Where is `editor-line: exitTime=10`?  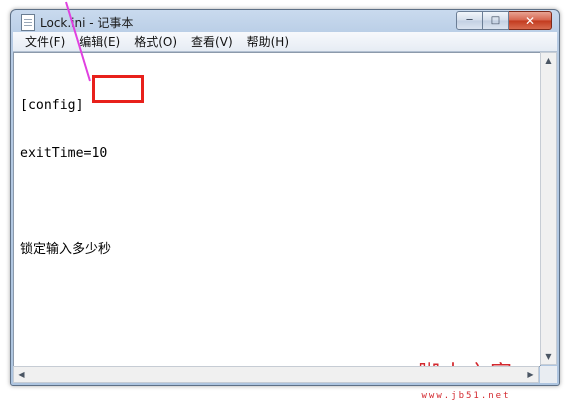
editor-line: exitTime=10 is located at coordinates (64, 153).